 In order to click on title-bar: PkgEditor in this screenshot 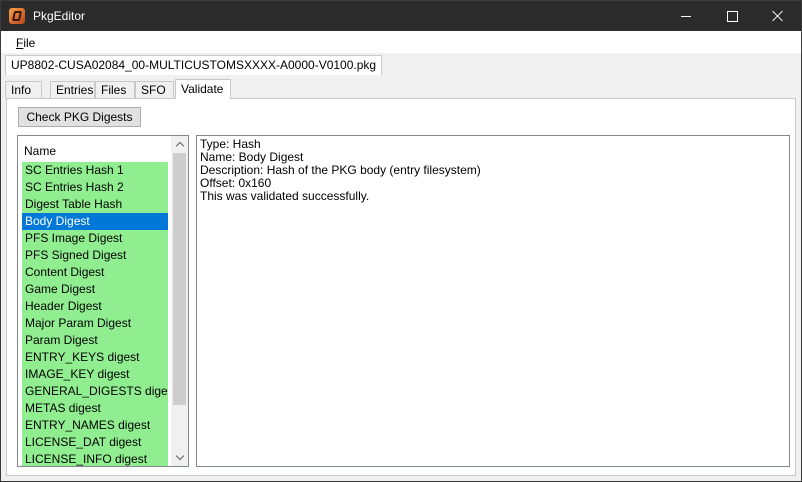, I will do `click(401, 16)`.